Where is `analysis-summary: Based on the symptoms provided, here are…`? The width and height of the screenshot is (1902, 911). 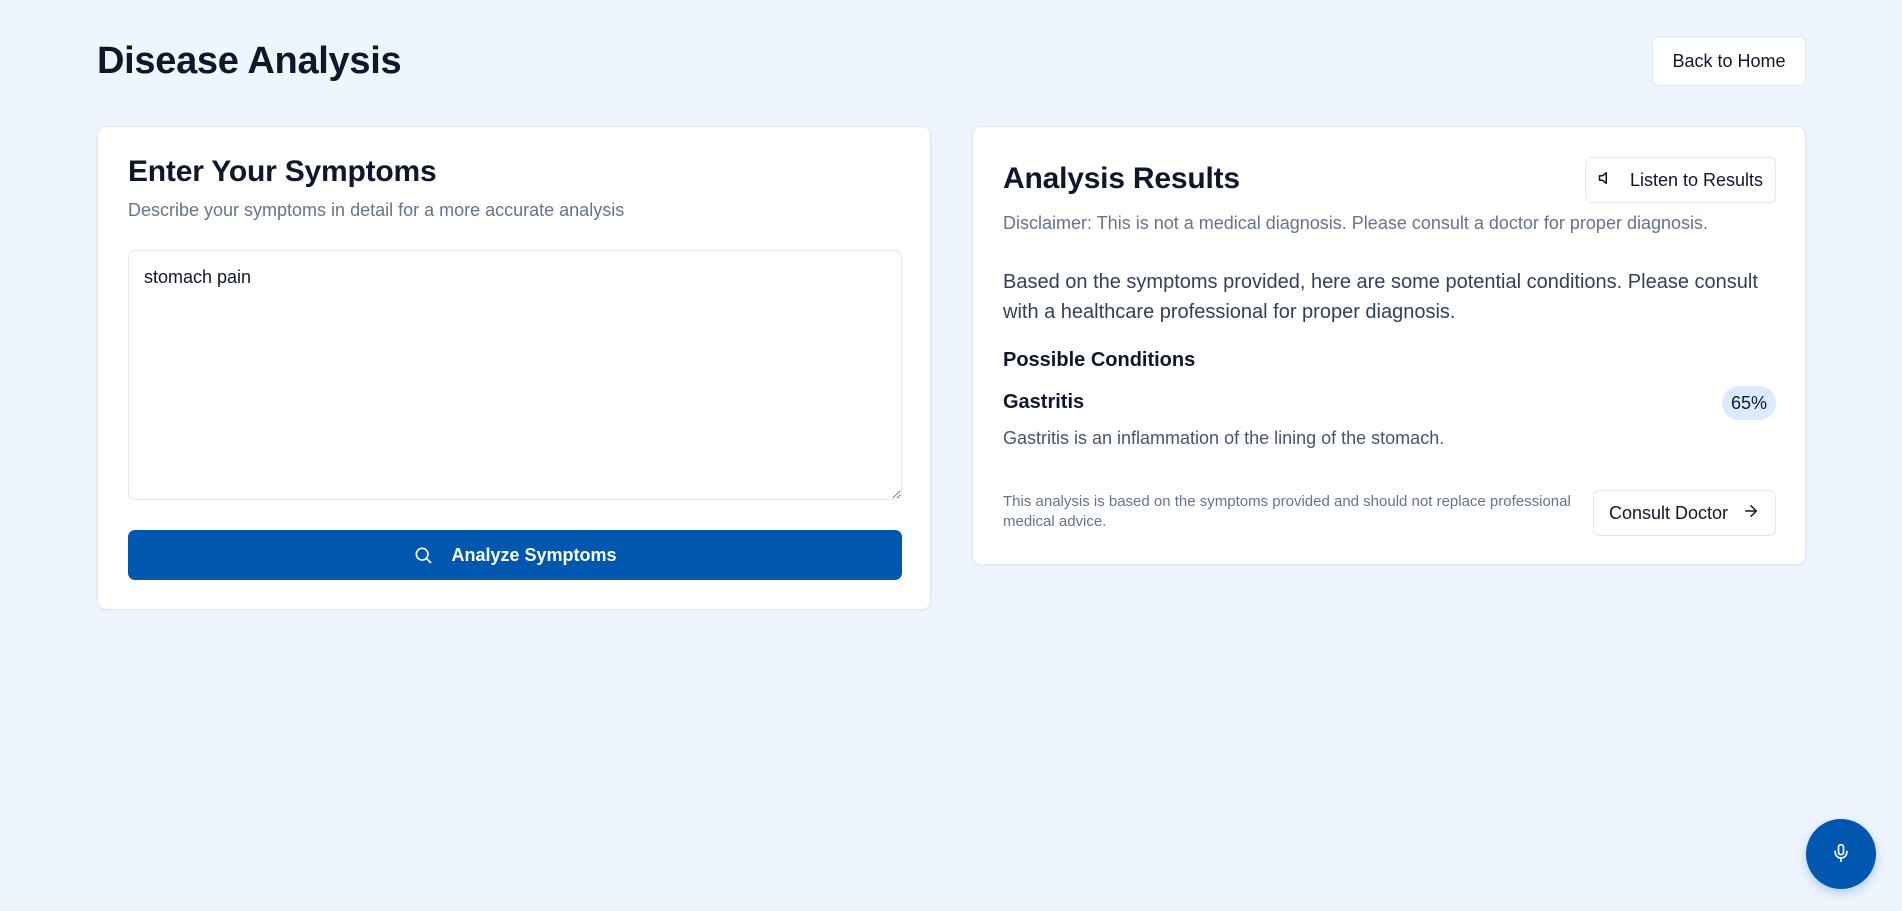
analysis-summary: Based on the symptoms provided, here are… is located at coordinates (1380, 297).